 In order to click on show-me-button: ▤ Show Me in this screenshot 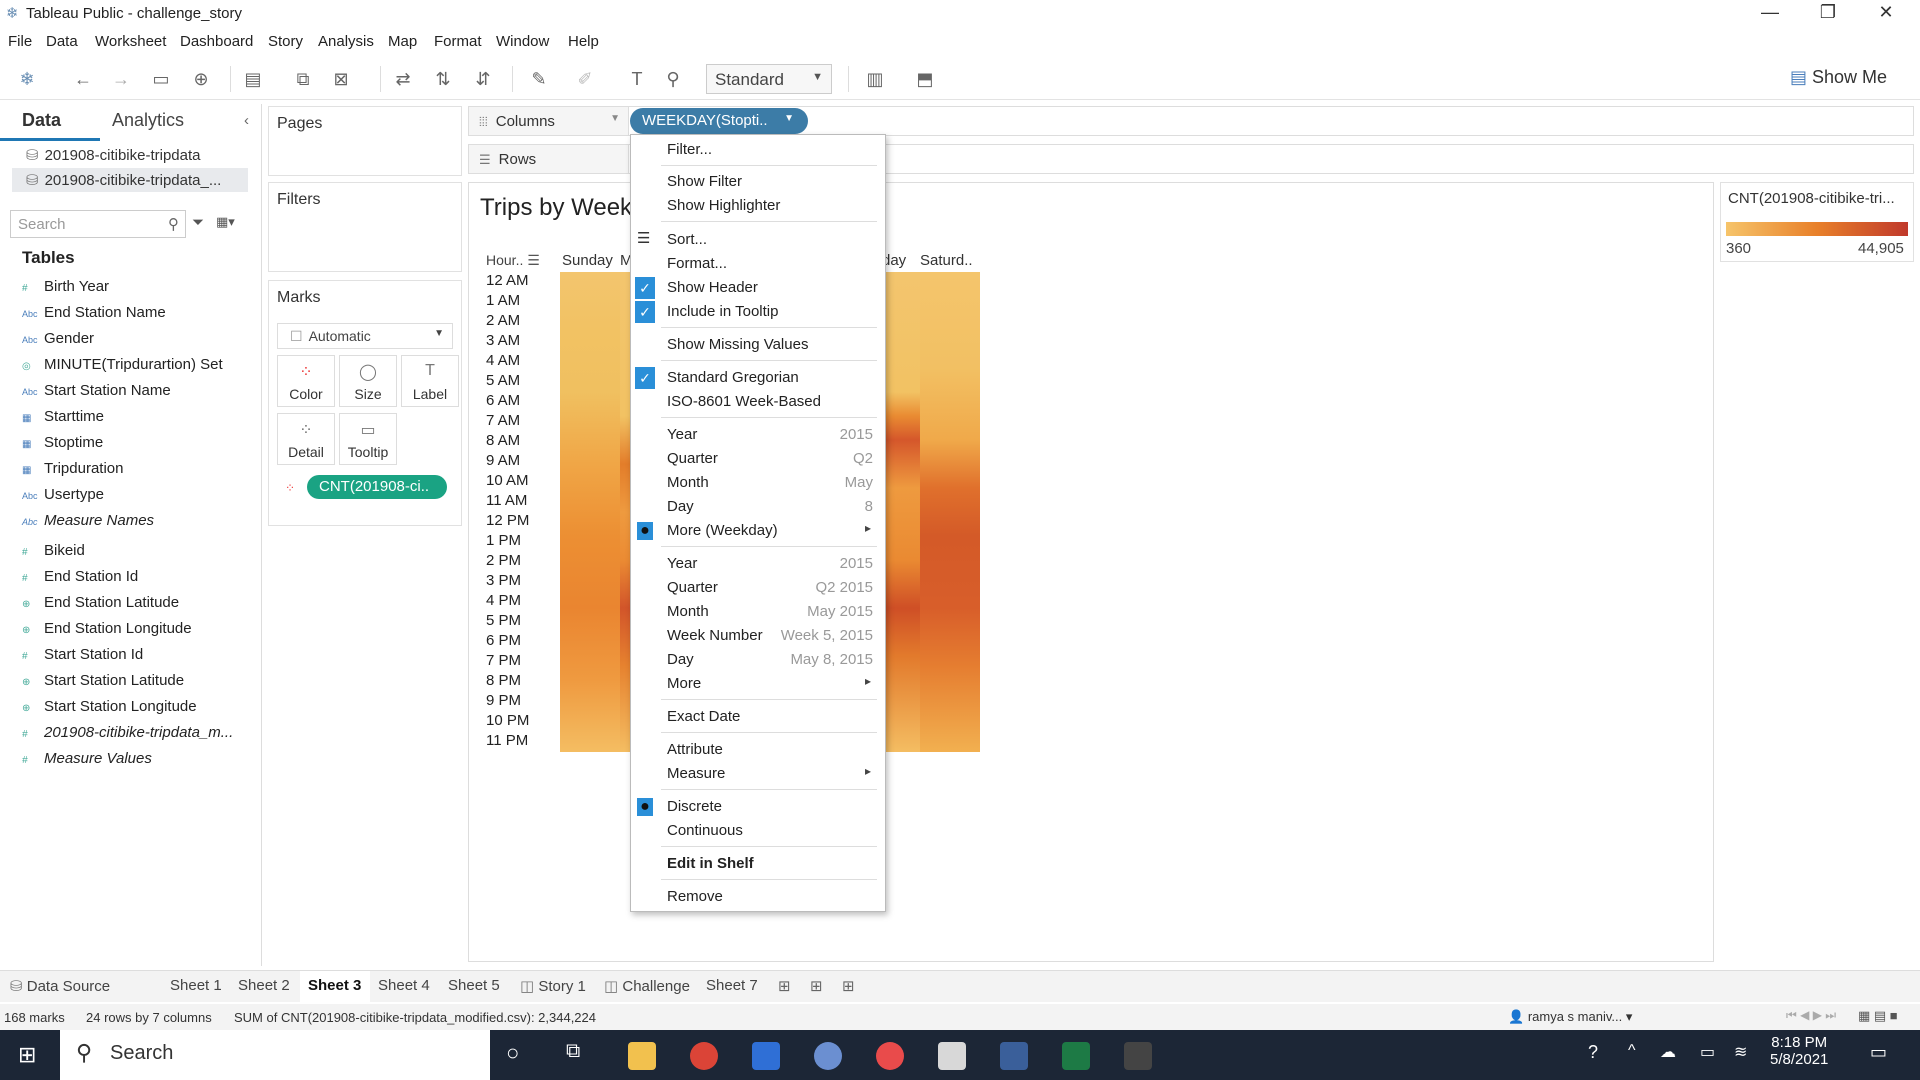, I will do `click(1838, 77)`.